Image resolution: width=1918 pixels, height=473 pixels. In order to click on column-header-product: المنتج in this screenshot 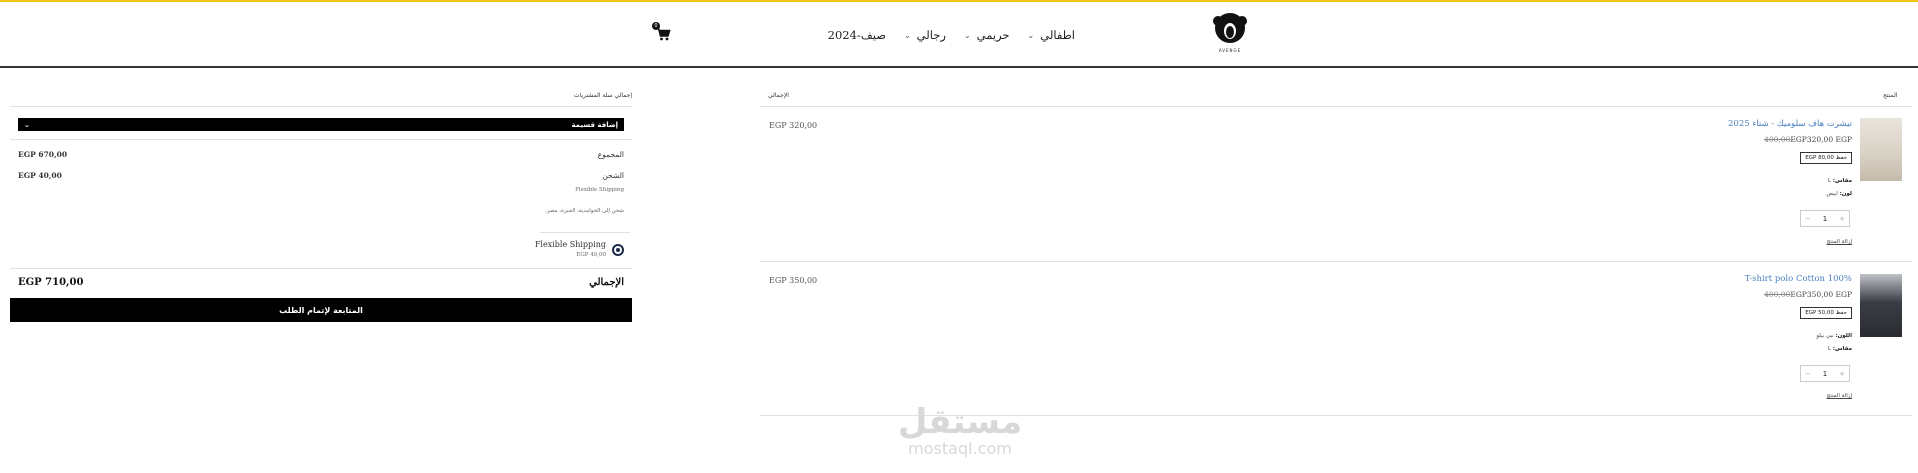, I will do `click(1890, 95)`.